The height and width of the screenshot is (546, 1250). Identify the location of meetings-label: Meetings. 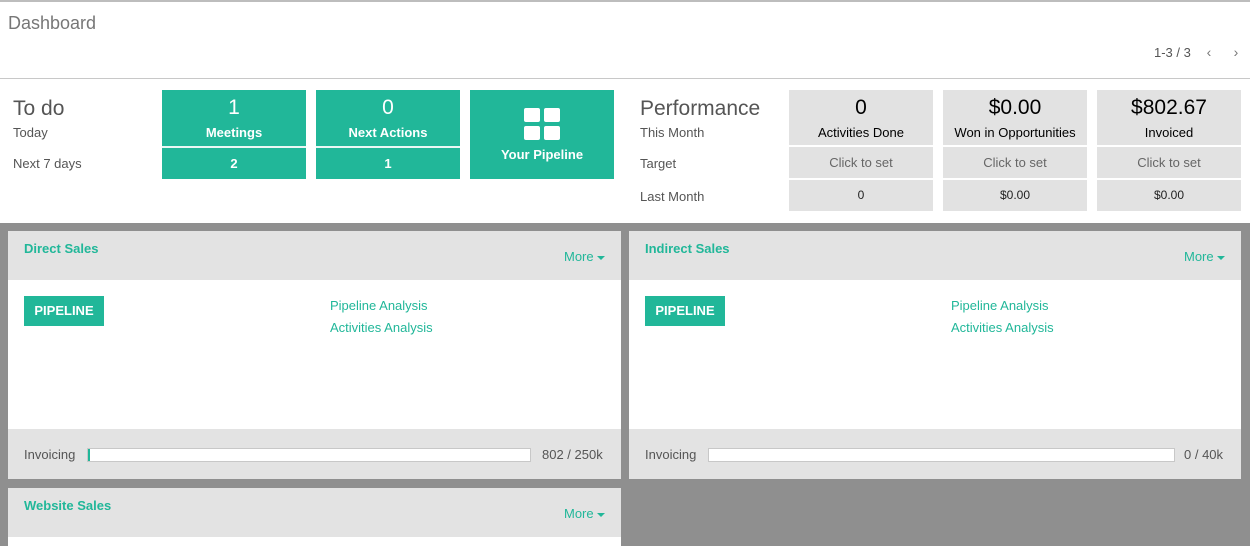
(234, 132).